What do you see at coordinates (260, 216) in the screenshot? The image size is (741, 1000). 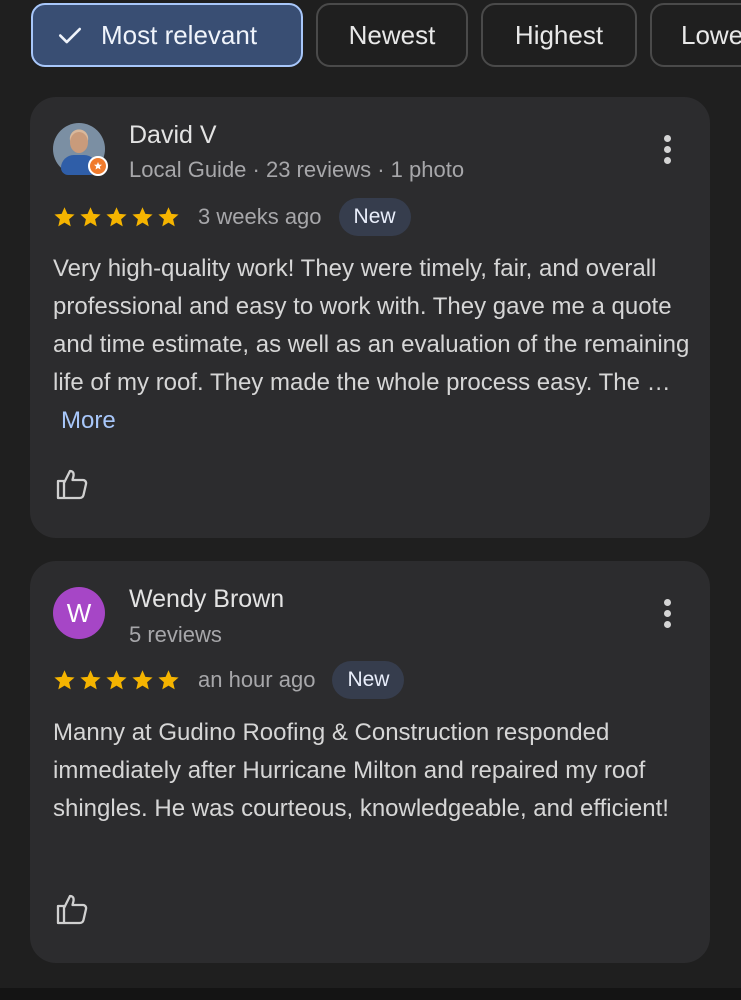 I see `review-time: 3 weeks ago` at bounding box center [260, 216].